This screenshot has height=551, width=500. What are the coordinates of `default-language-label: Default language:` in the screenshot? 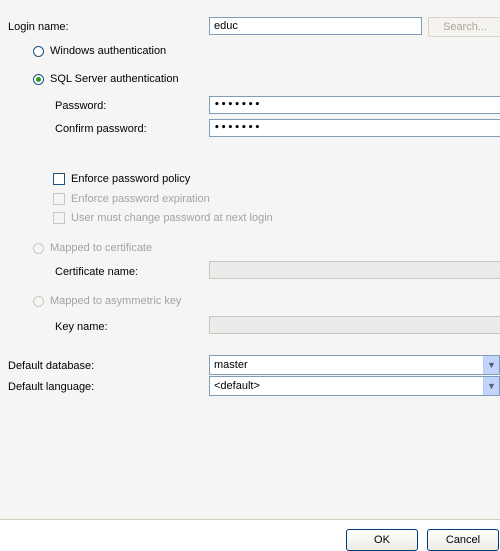 It's located at (51, 387).